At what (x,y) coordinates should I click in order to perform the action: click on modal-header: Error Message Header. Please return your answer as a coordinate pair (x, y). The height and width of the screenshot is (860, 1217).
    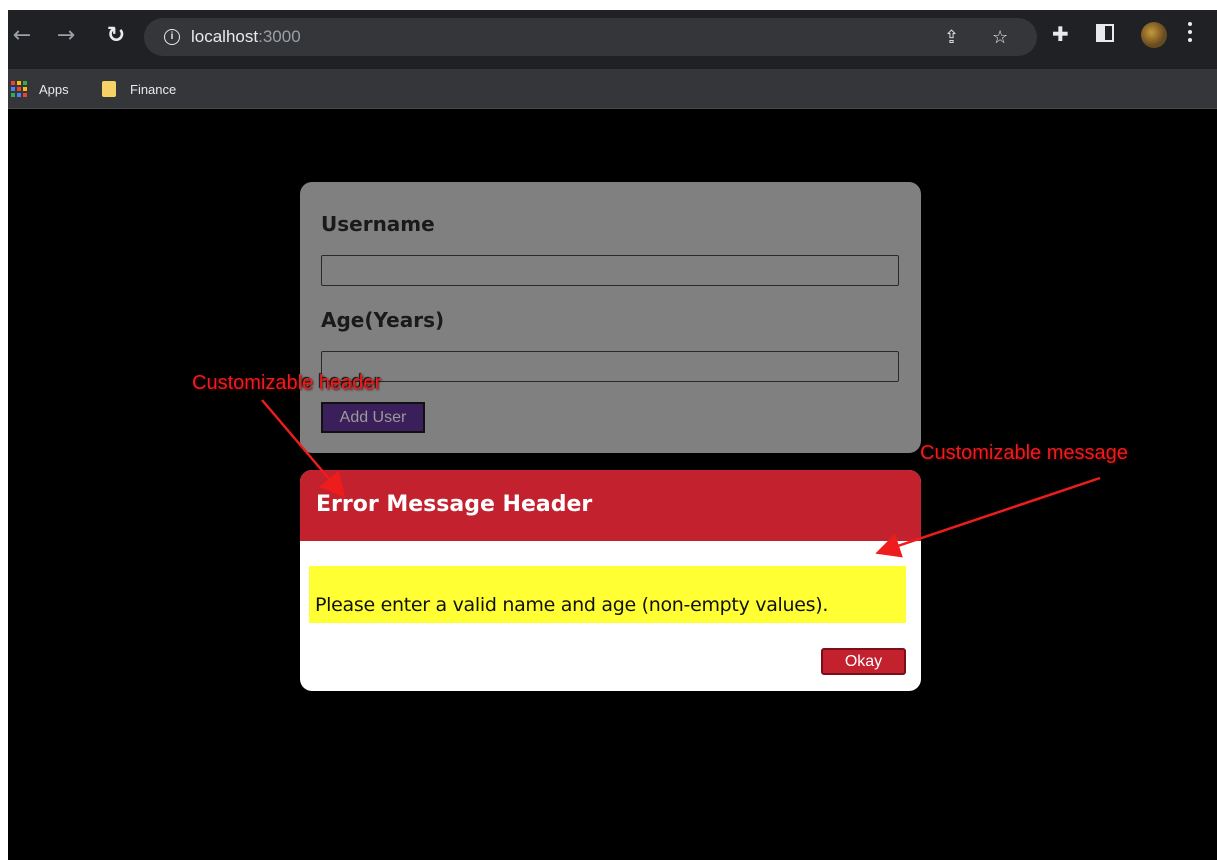
    Looking at the image, I should click on (610, 505).